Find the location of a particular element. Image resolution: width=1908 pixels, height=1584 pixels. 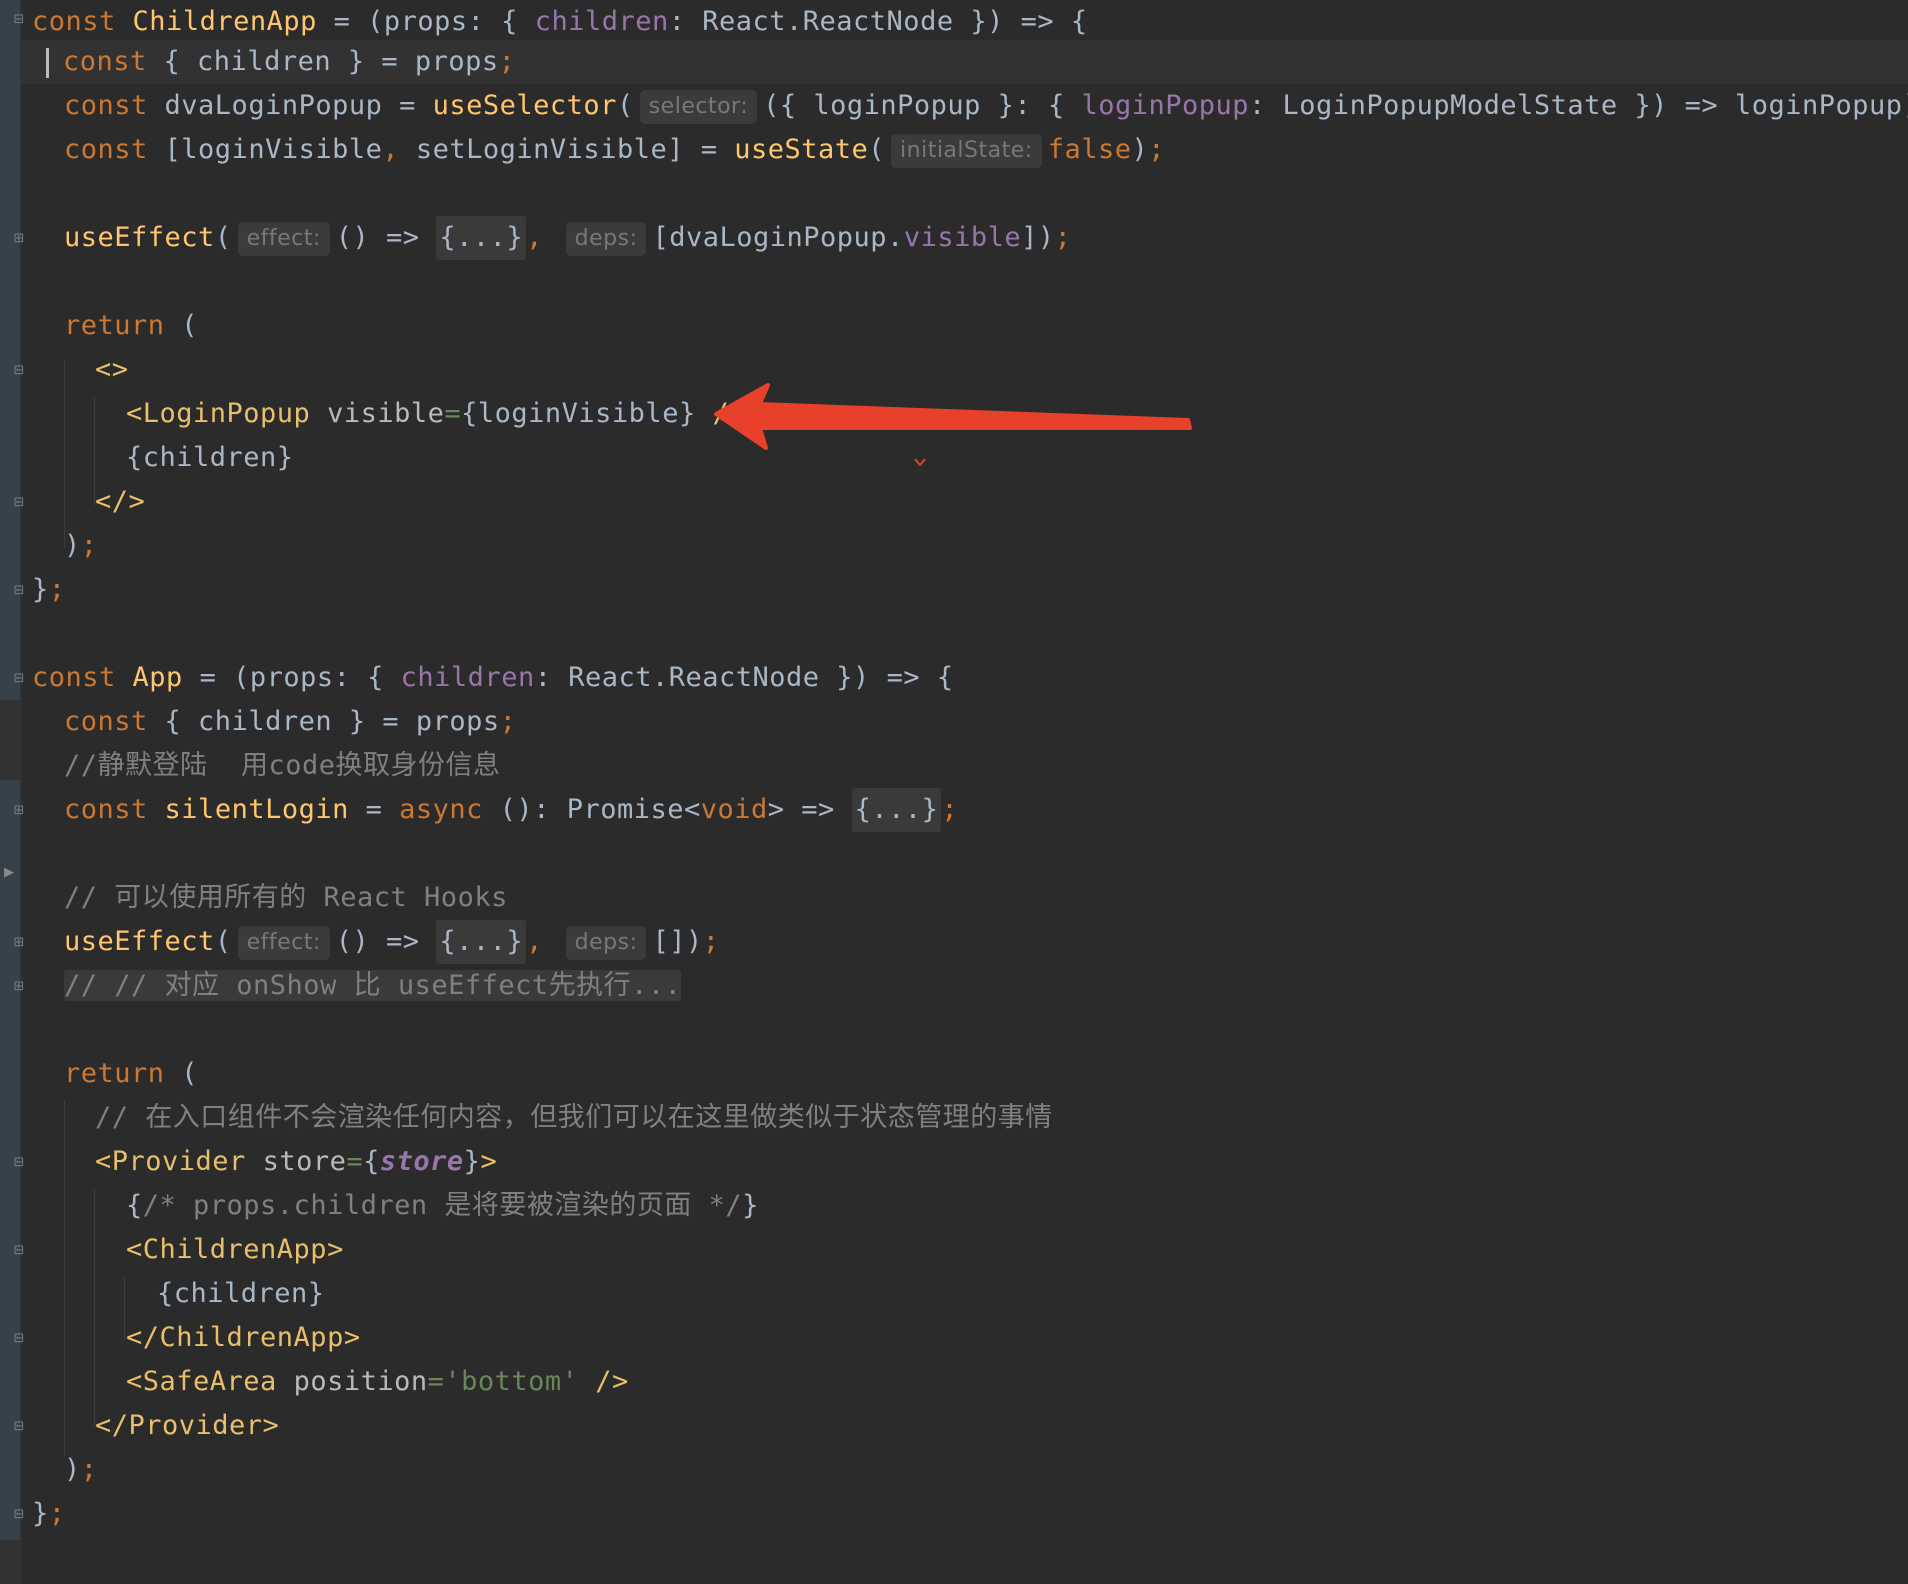

code-text: } is located at coordinates (40, 1513).